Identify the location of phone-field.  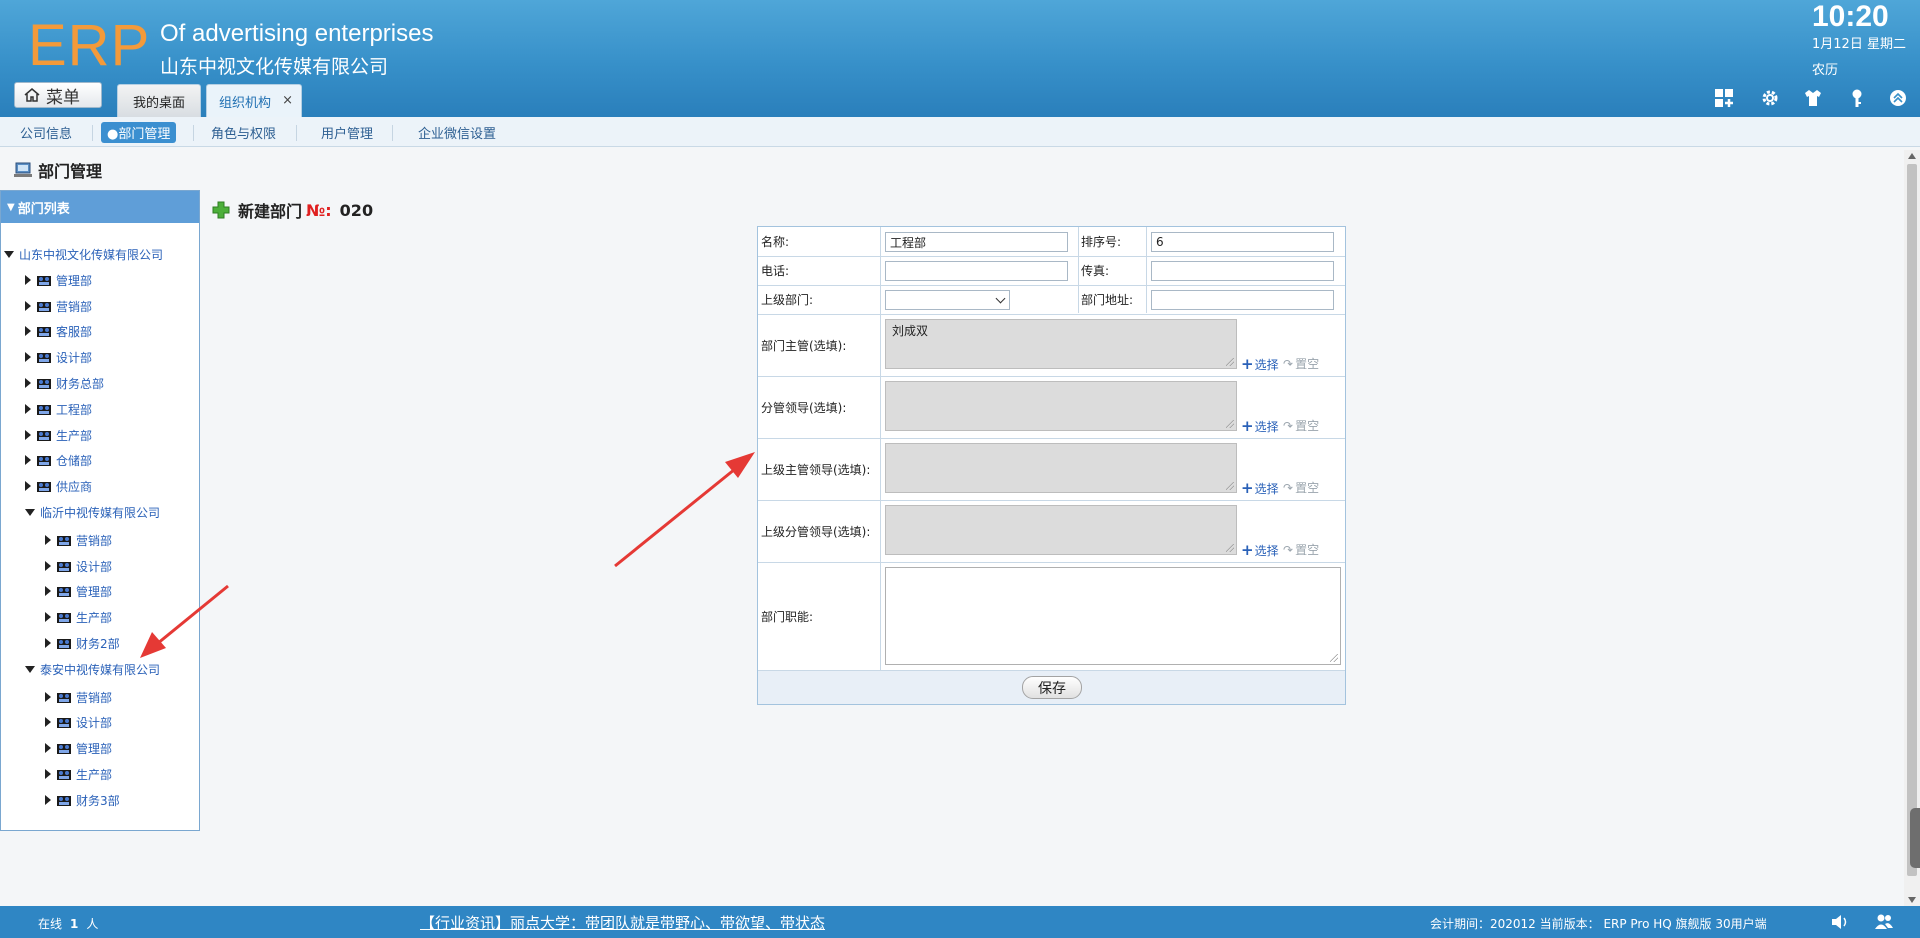
(976, 271).